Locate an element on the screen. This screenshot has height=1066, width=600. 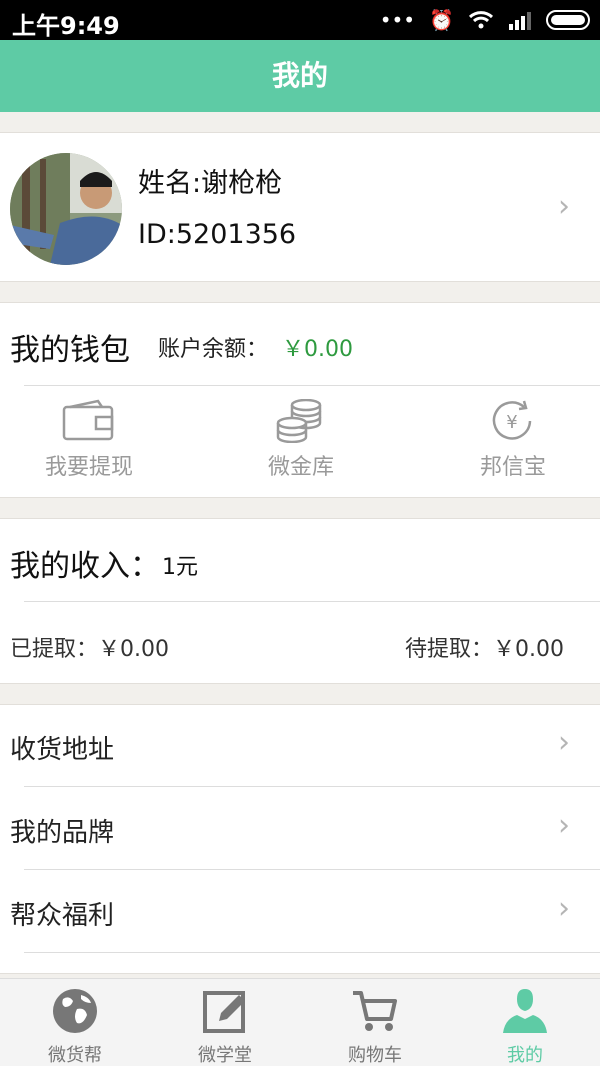
status-icons: ••• ⏰ is located at coordinates (485, 20).